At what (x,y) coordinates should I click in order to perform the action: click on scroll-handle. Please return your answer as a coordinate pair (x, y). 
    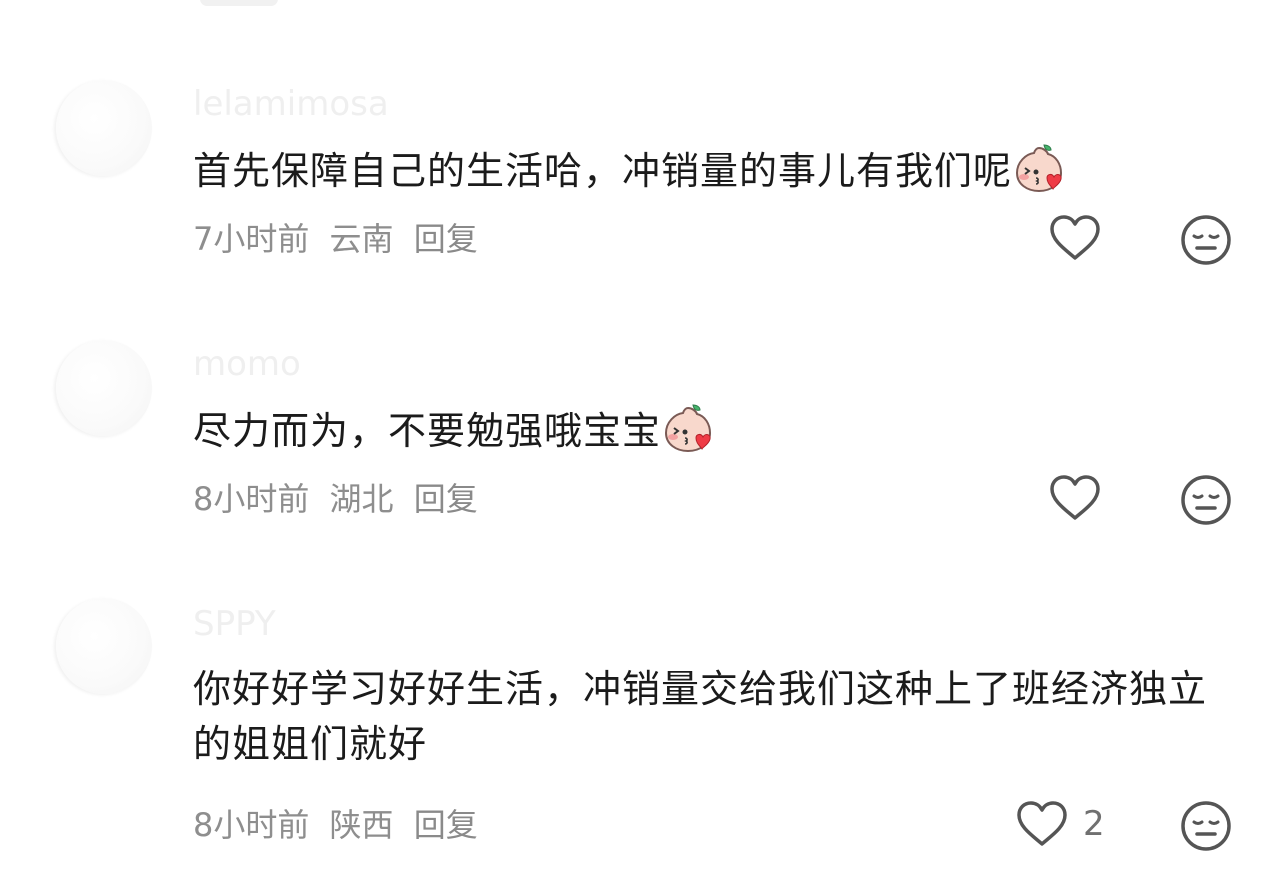
    Looking at the image, I should click on (239, 3).